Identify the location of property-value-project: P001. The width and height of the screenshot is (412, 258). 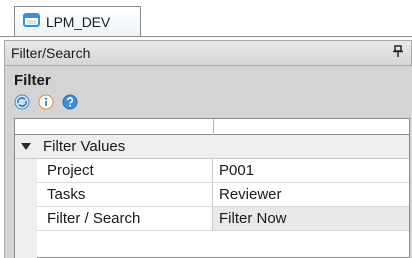
(311, 171).